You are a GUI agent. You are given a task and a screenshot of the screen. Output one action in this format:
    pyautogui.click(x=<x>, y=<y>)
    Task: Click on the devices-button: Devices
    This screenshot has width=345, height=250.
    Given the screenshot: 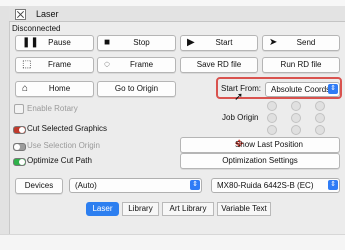 What is the action you would take?
    pyautogui.click(x=39, y=186)
    